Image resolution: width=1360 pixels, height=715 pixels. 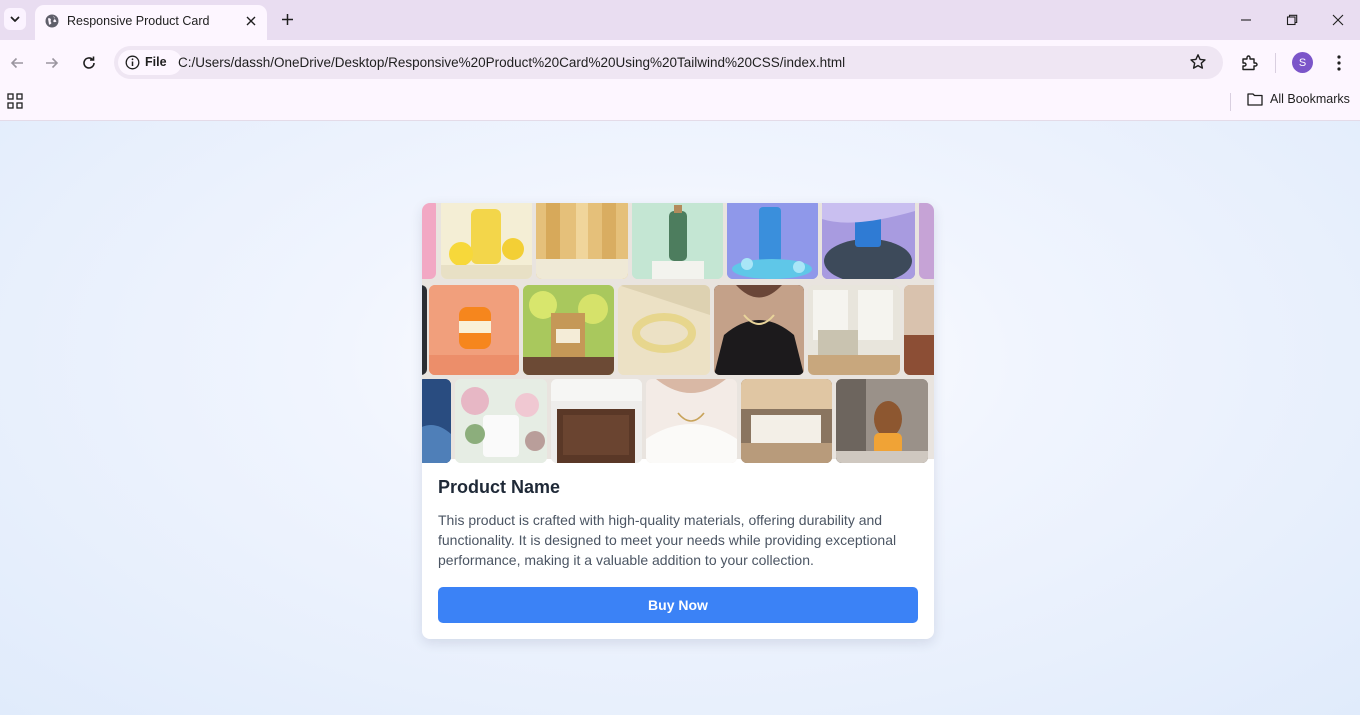 What do you see at coordinates (1255, 99) in the screenshot?
I see `folder-icon` at bounding box center [1255, 99].